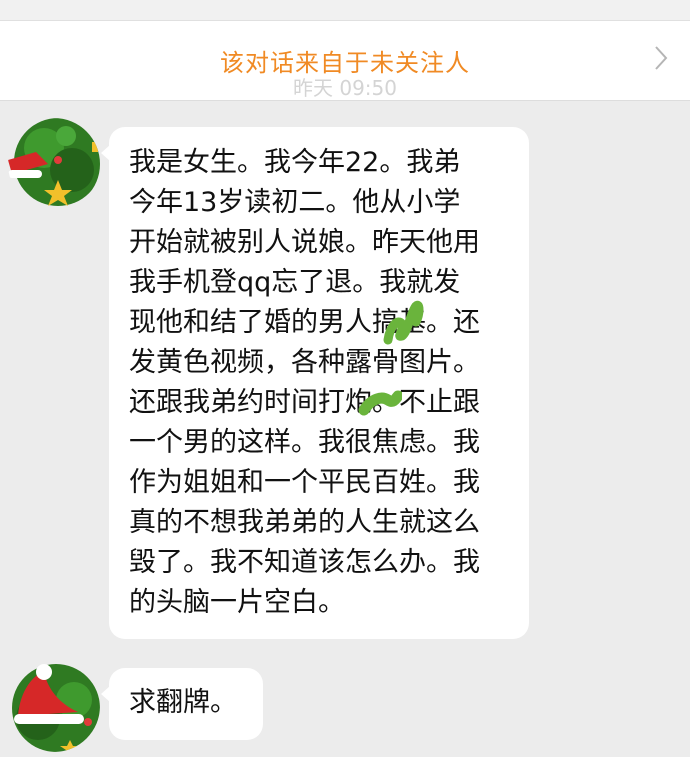  Describe the element at coordinates (304, 562) in the screenshot. I see `message-line: 毁了。我不知道该怎么办。我` at that location.